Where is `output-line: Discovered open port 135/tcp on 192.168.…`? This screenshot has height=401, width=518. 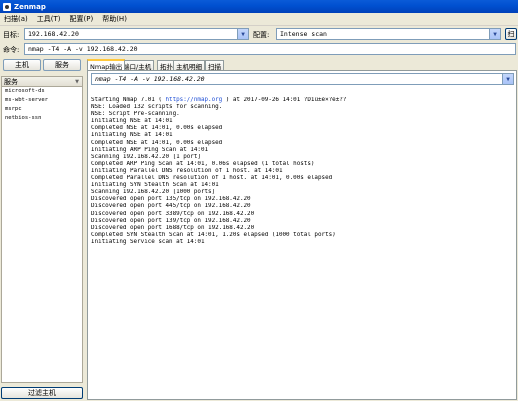 output-line: Discovered open port 135/tcp on 192.168.… is located at coordinates (171, 199).